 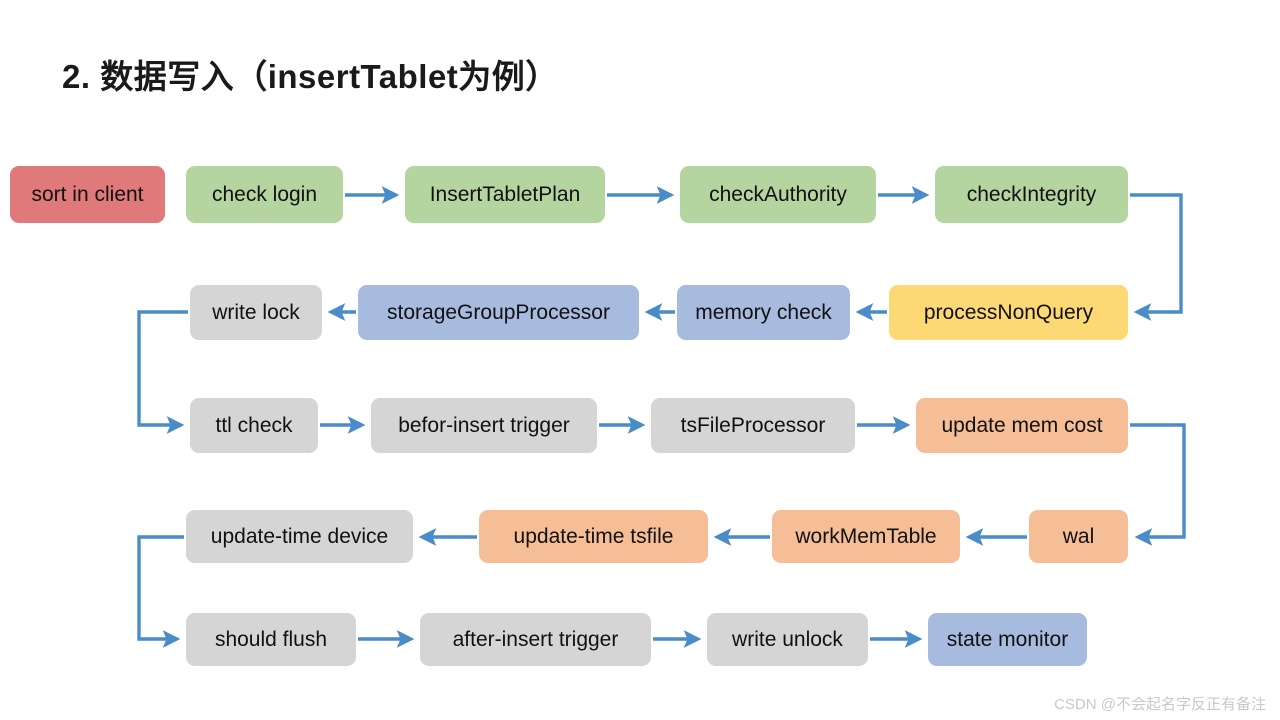 What do you see at coordinates (162, 372) in the screenshot?
I see `flow-edge-e-writelock-to-ttl` at bounding box center [162, 372].